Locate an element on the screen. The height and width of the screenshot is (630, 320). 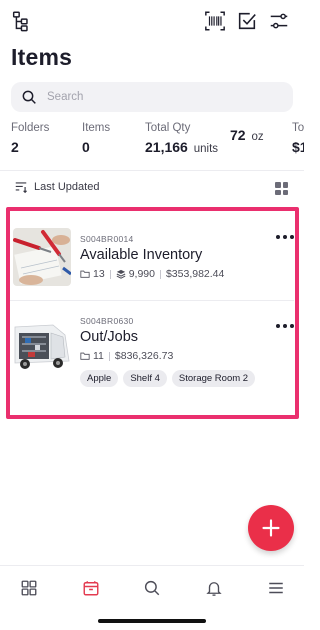
filter-sliders-icon is located at coordinates (279, 21).